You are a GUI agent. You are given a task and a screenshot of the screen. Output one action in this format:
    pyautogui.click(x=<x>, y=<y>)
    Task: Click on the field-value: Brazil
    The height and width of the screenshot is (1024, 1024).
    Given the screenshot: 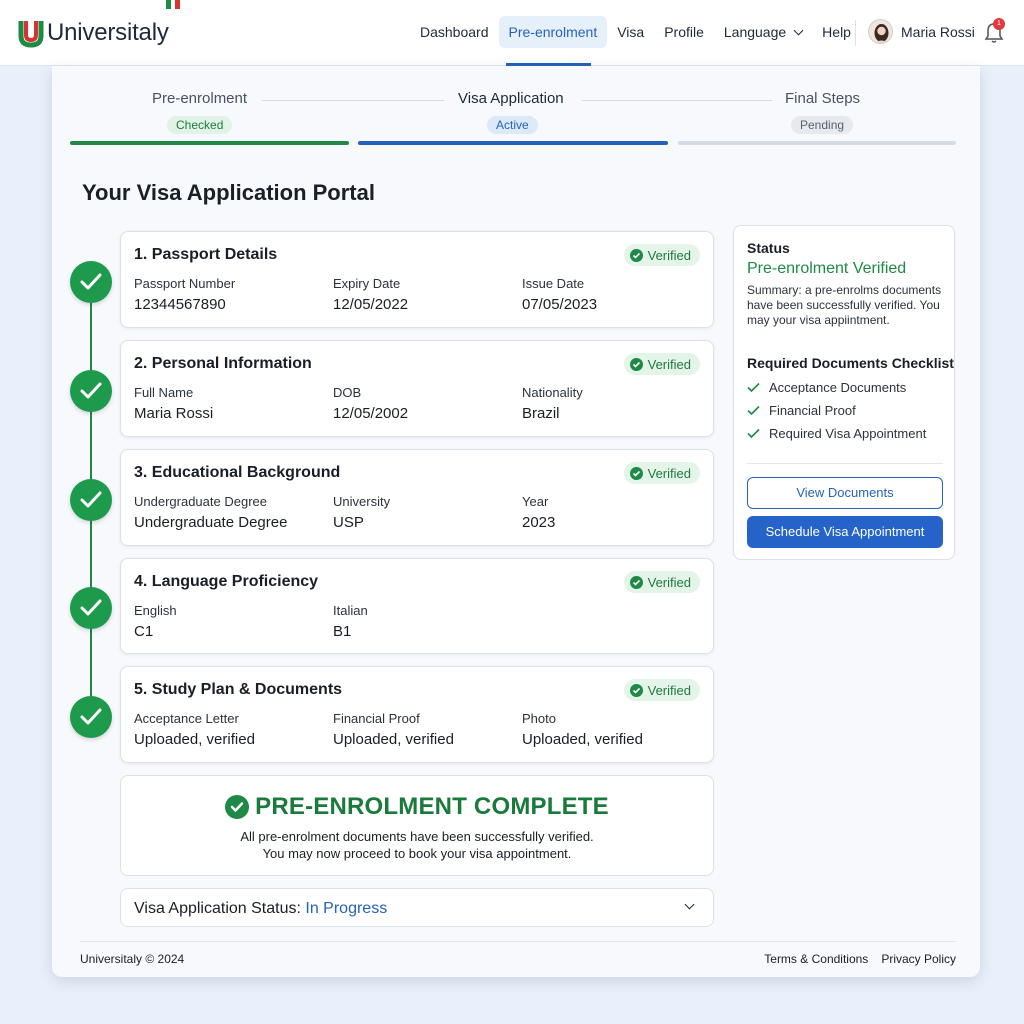 What is the action you would take?
    pyautogui.click(x=541, y=413)
    